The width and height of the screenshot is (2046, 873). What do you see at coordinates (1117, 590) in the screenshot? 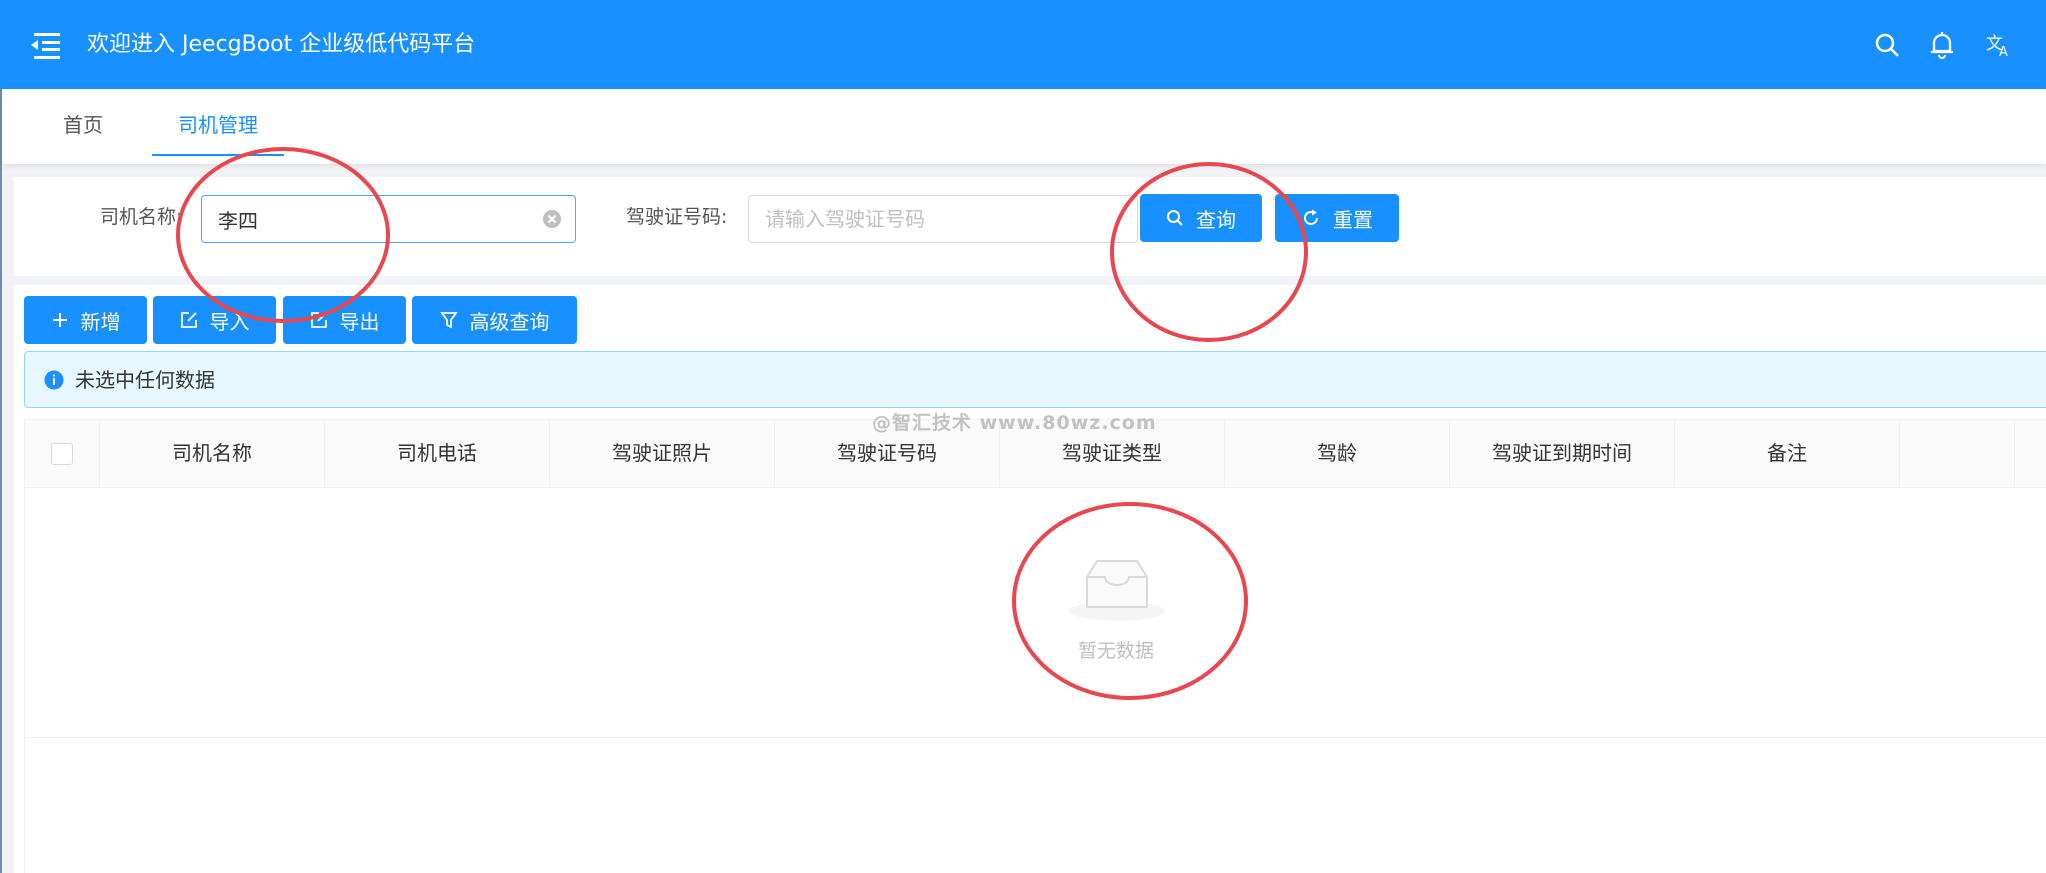
I see `empty-box-icon` at bounding box center [1117, 590].